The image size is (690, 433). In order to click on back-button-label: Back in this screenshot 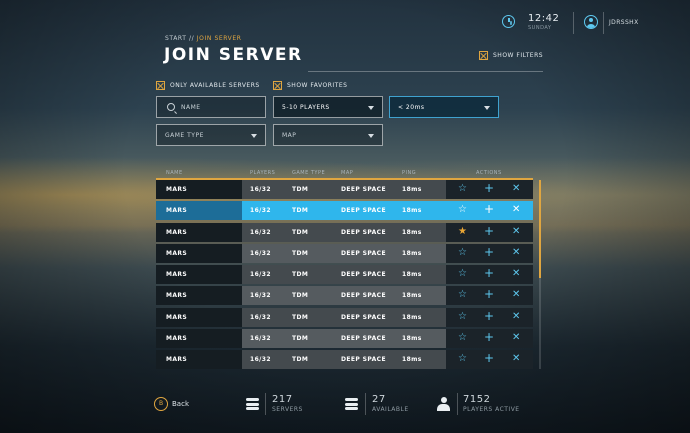, I will do `click(180, 404)`.